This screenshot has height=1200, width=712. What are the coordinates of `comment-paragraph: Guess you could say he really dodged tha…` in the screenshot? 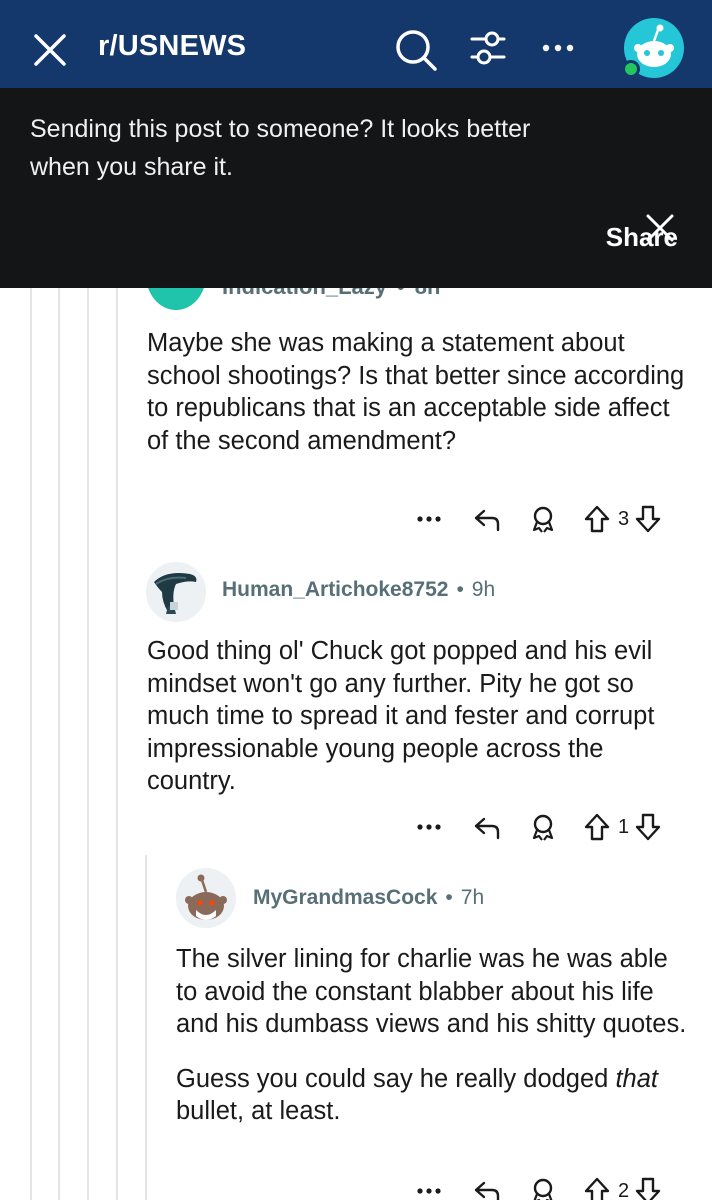 It's located at (417, 1095).